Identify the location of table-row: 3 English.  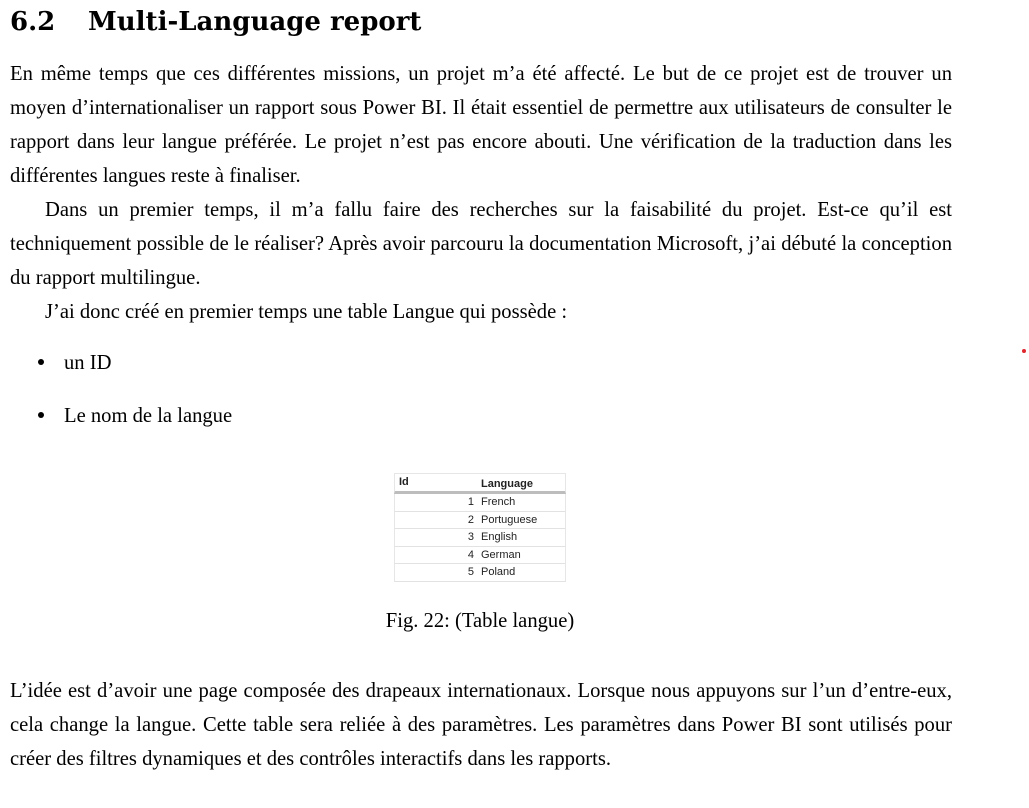
(480, 538).